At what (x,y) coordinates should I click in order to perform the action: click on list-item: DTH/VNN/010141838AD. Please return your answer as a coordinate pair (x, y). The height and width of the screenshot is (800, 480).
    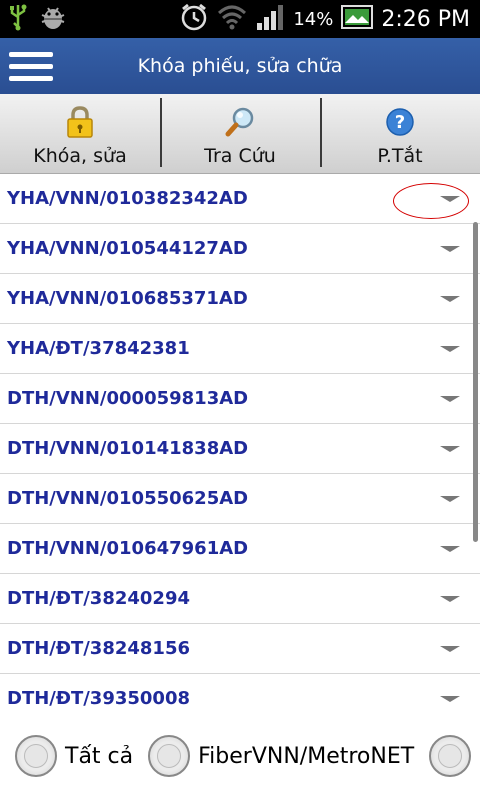
    Looking at the image, I should click on (240, 449).